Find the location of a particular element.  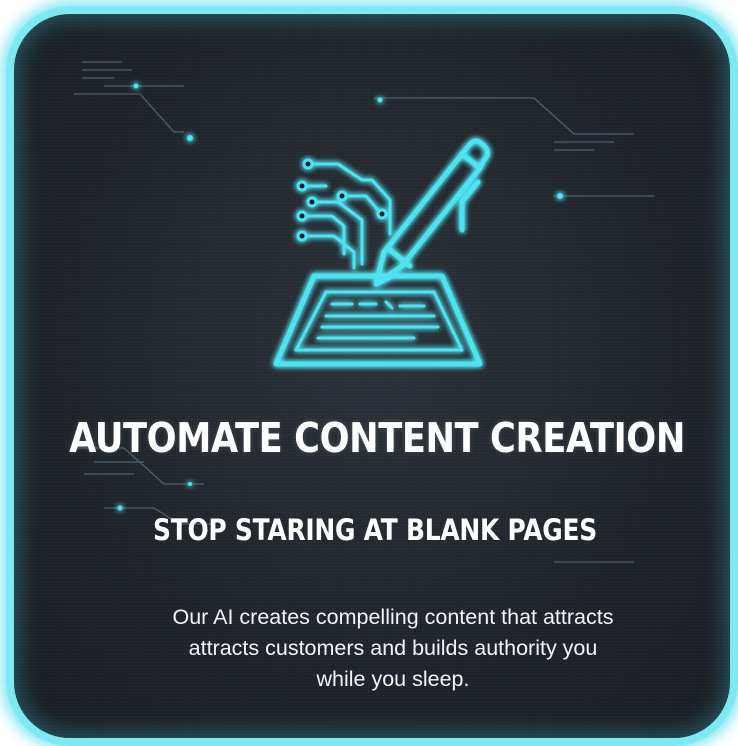

headline: AUTOMATE CONTENT CREATION is located at coordinates (377, 438).